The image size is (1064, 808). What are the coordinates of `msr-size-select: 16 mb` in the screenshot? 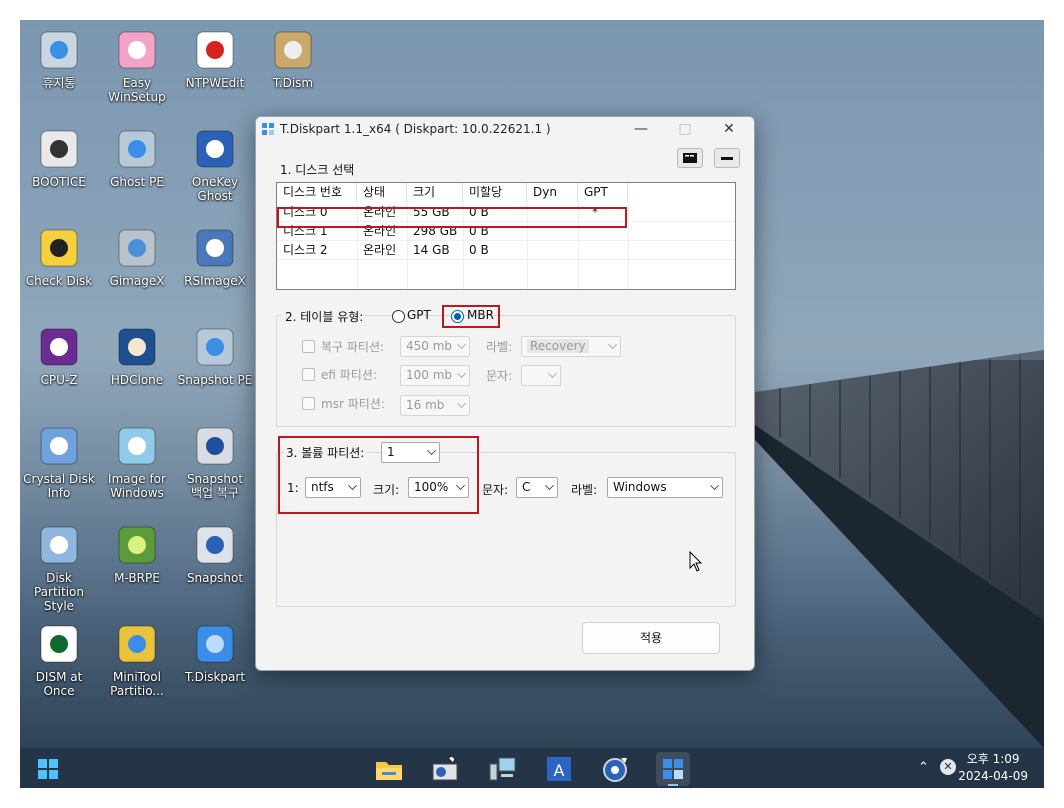 It's located at (435, 405).